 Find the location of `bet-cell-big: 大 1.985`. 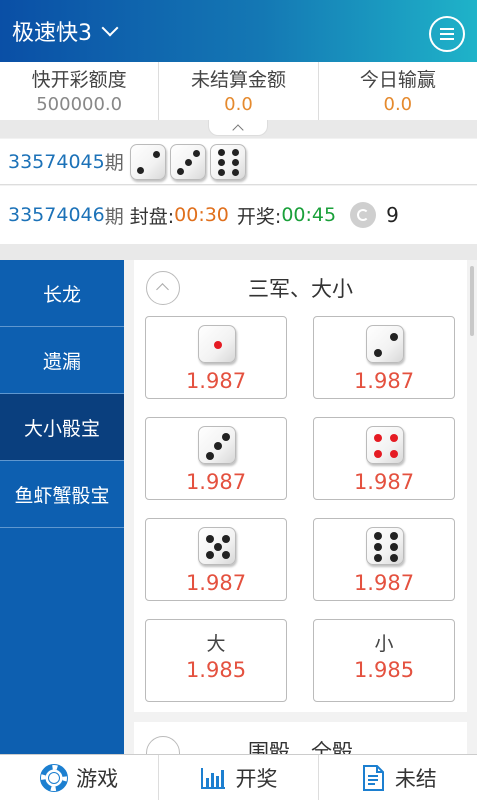

bet-cell-big: 大 1.985 is located at coordinates (216, 660).